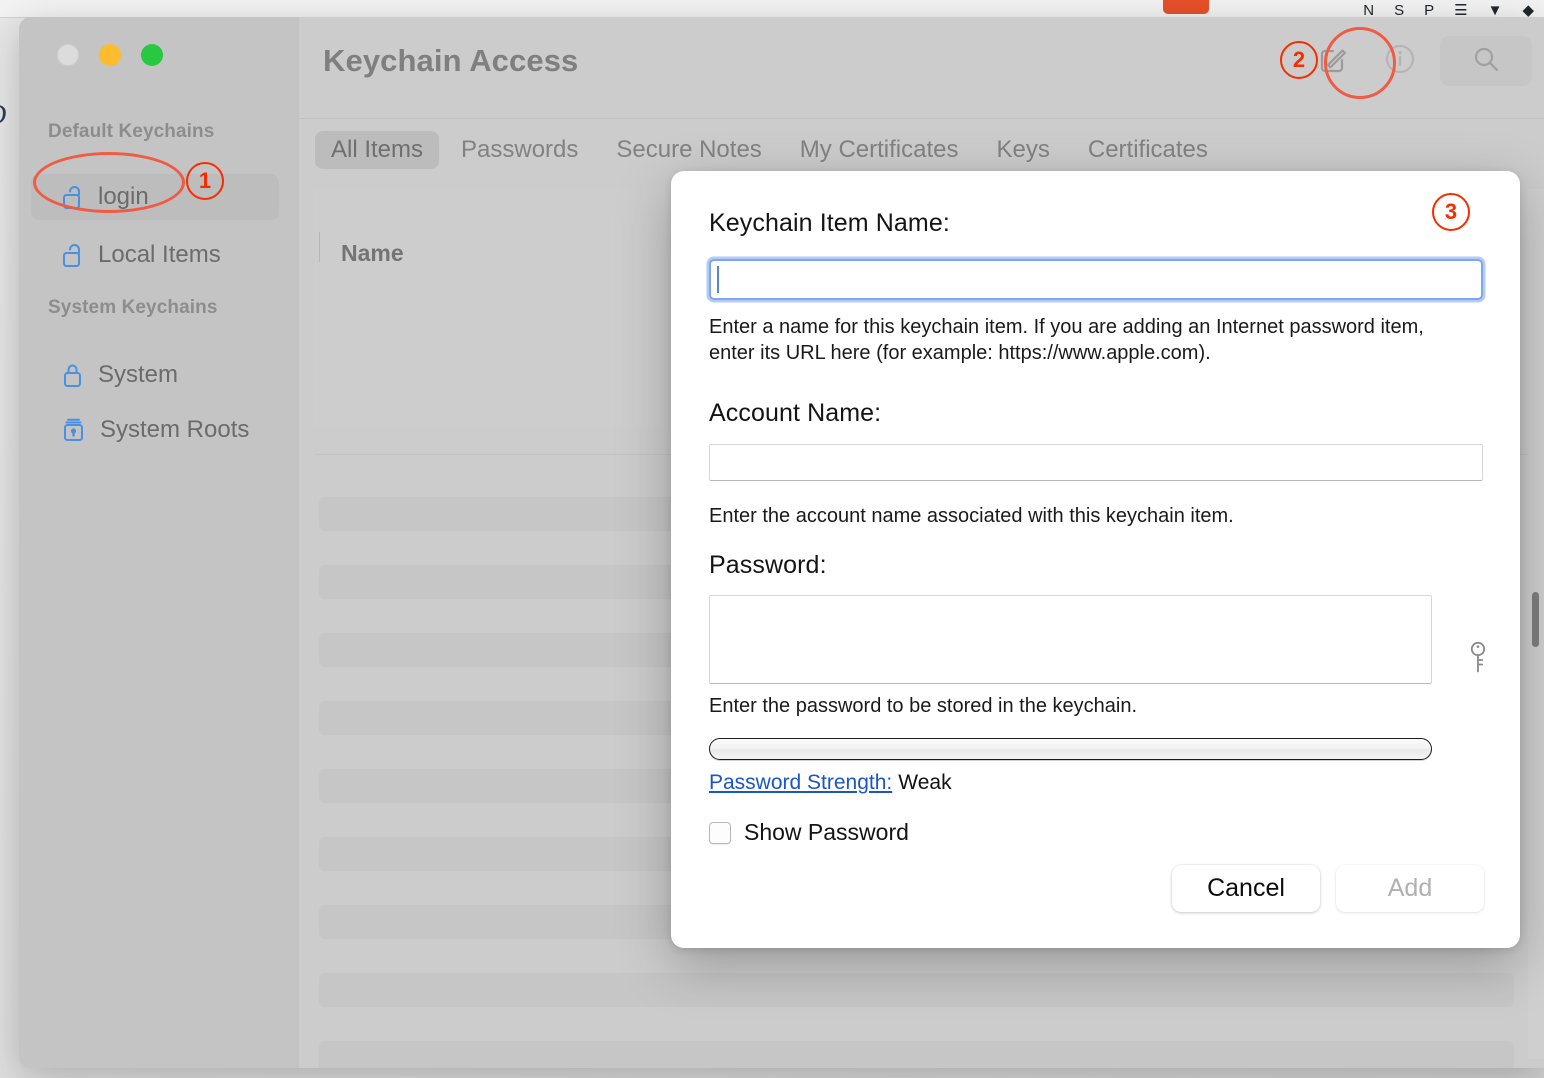  I want to click on keychain-item-name-input, so click(1096, 279).